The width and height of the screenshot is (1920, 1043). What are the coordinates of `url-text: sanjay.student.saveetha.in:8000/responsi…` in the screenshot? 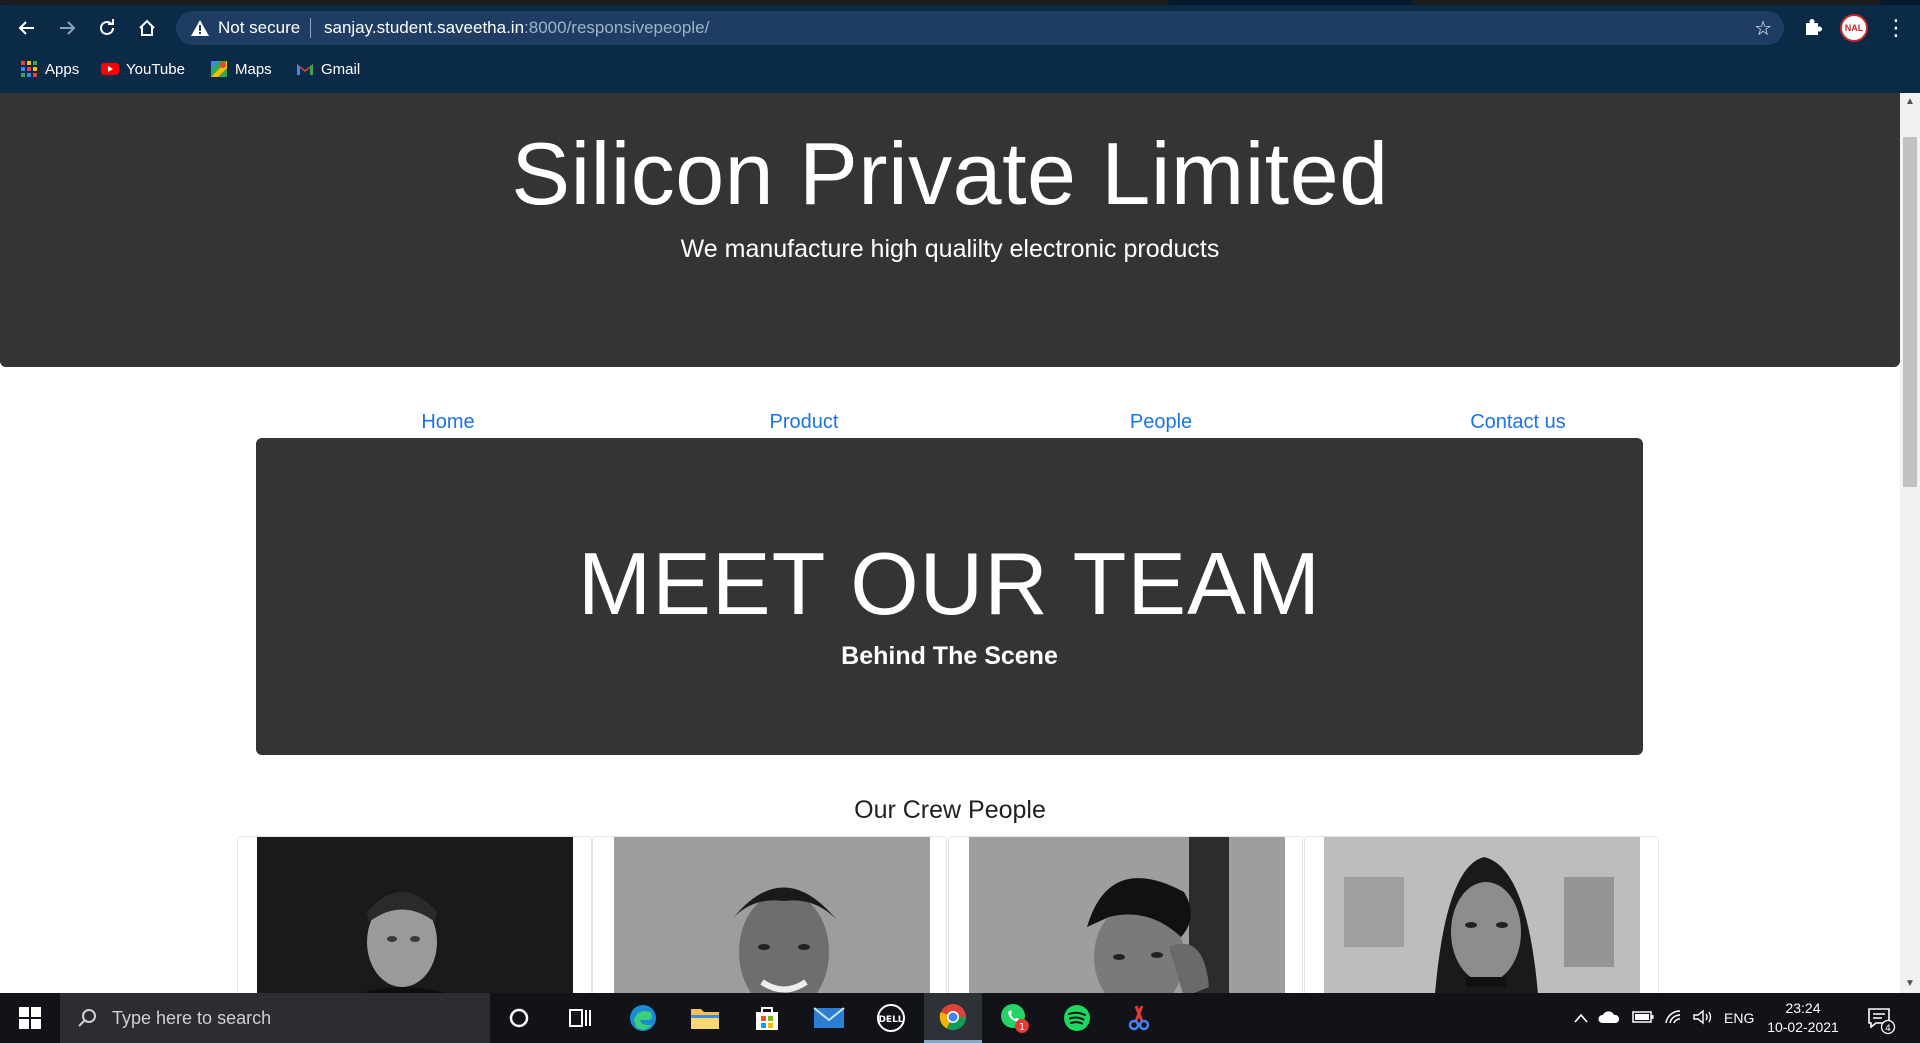 It's located at (516, 28).